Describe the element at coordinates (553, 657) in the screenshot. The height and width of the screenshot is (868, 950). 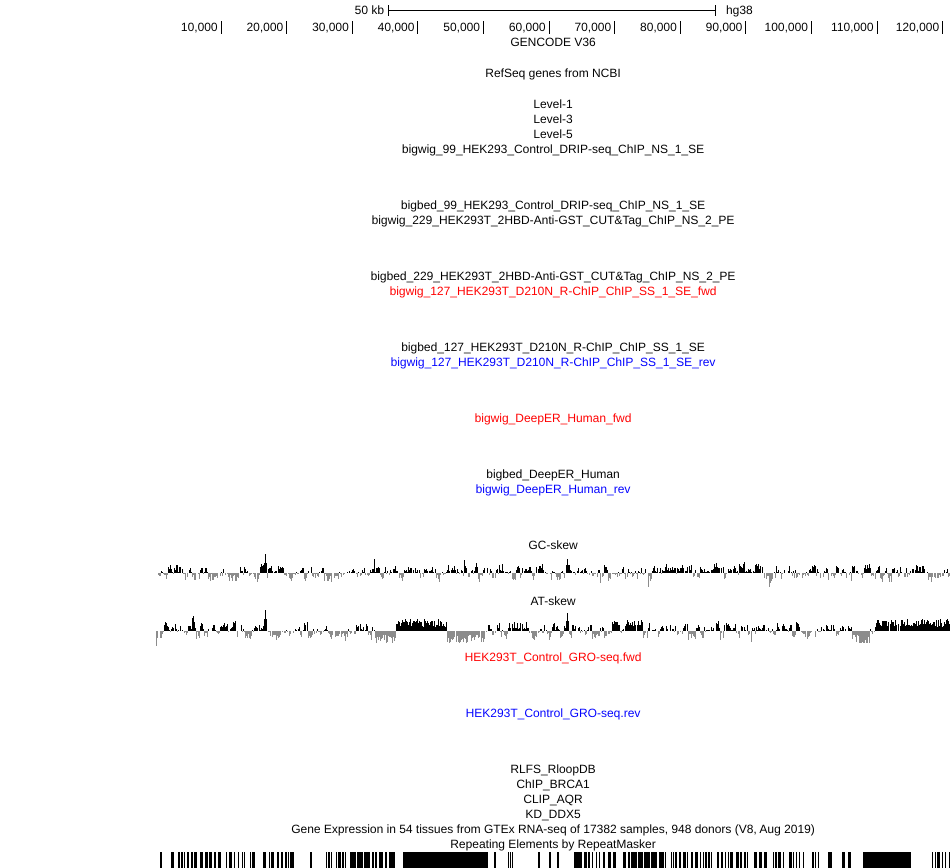
I see `track-label: HEK293T_Control_GRO-seq.fwd` at that location.